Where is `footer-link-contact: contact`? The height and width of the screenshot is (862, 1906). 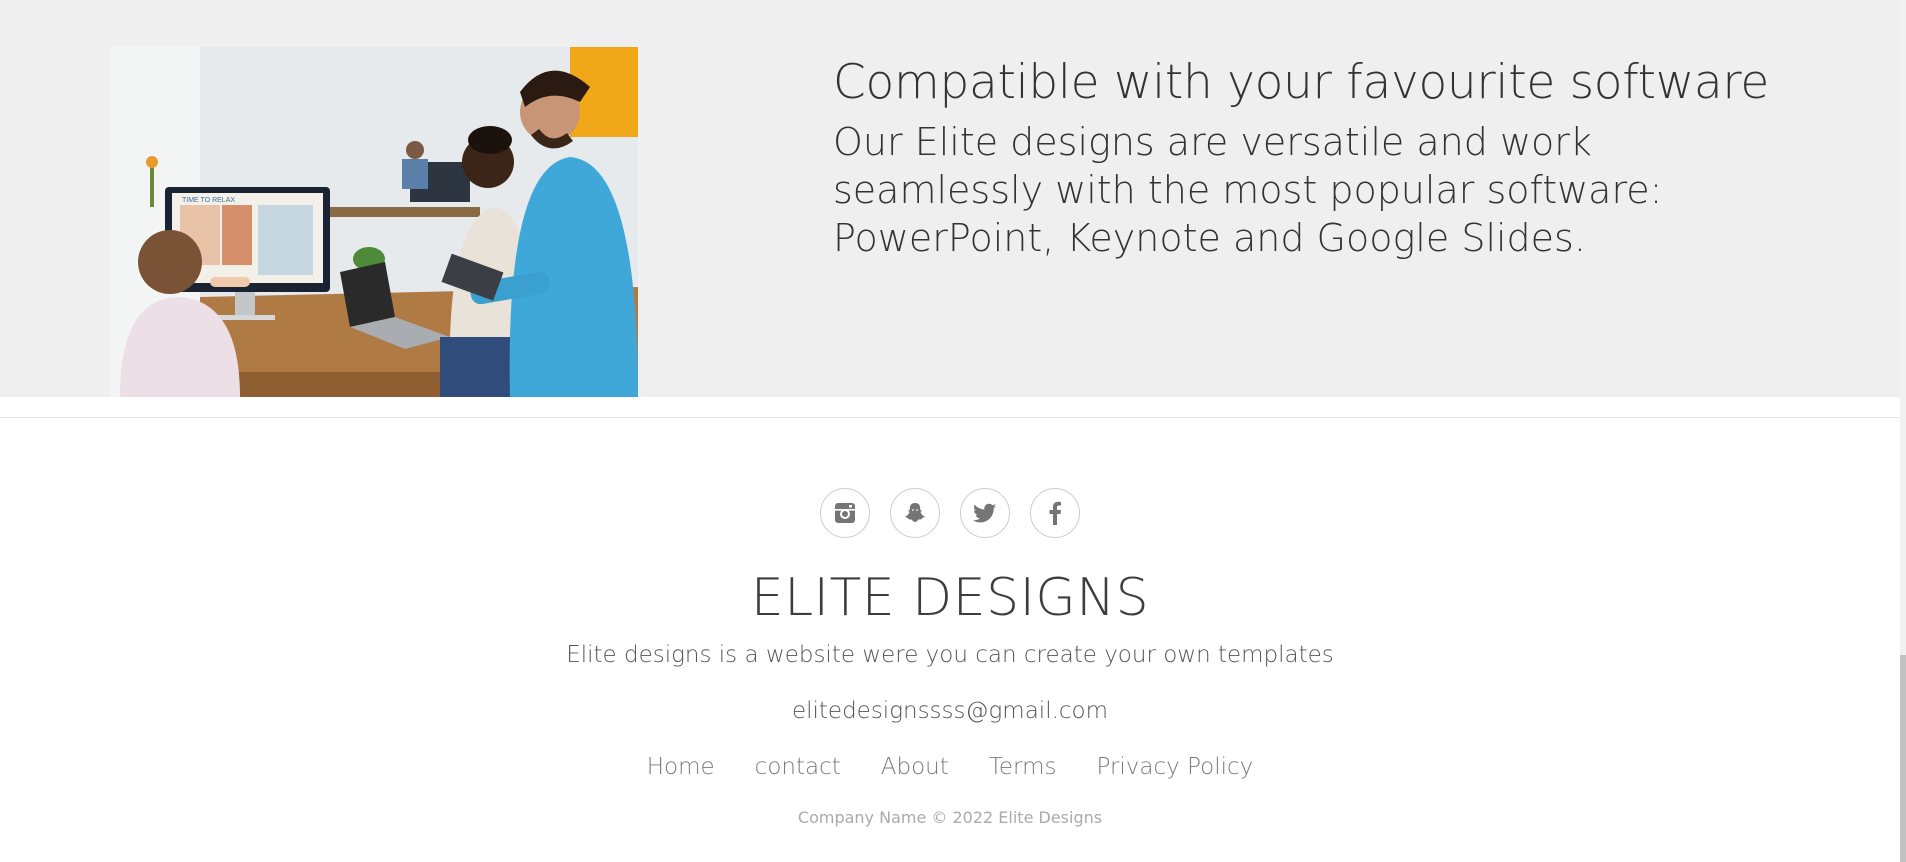
footer-link-contact: contact is located at coordinates (798, 767).